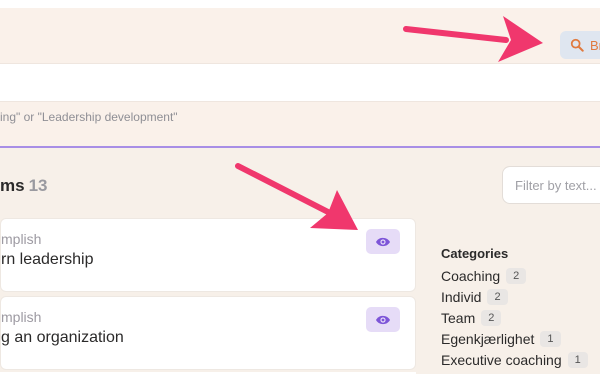 The height and width of the screenshot is (374, 600). I want to click on annotation-arrow-top, so click(473, 39).